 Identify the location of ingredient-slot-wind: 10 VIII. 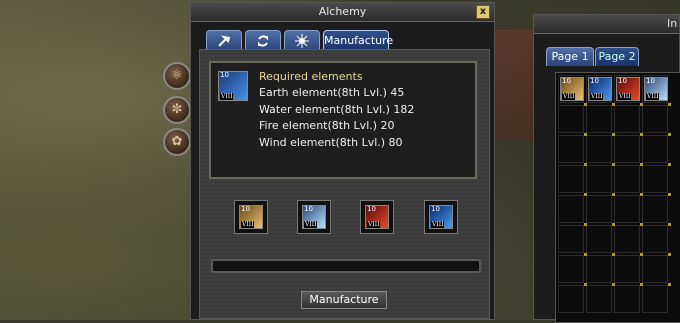
(314, 217).